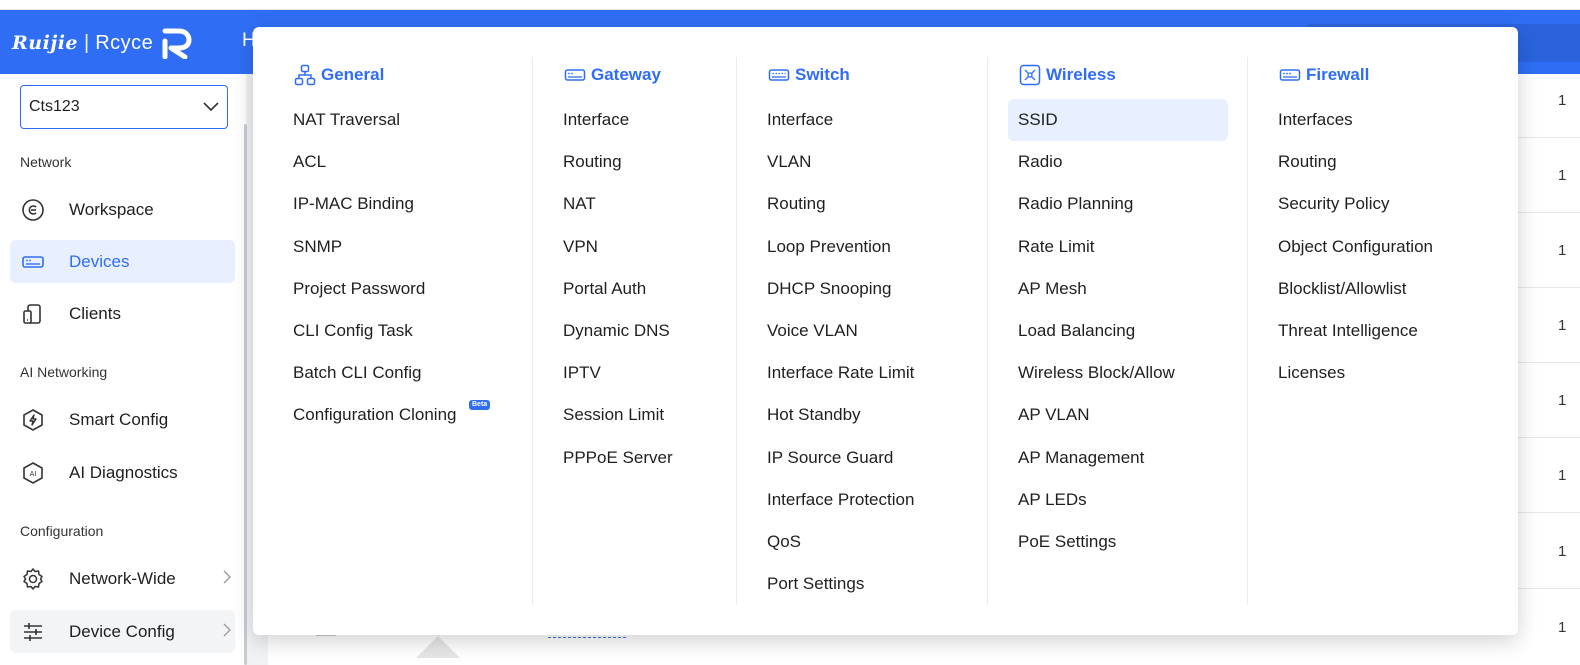 The height and width of the screenshot is (665, 1580). What do you see at coordinates (99, 261) in the screenshot?
I see `sidebar-item-label: Devices` at bounding box center [99, 261].